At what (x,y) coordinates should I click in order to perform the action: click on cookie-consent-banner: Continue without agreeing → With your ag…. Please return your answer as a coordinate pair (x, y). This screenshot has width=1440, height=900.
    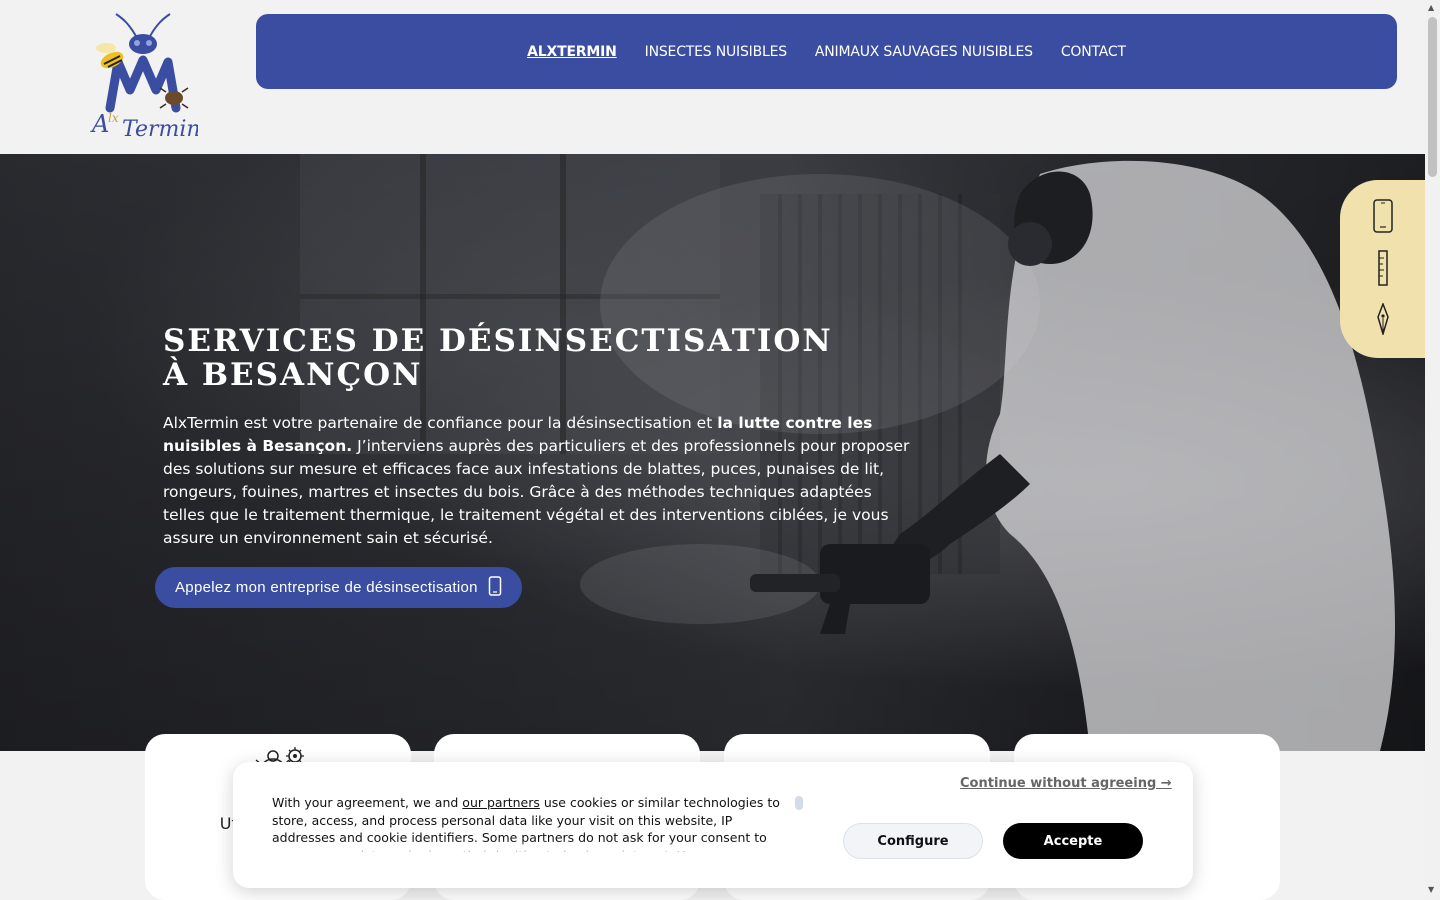
    Looking at the image, I should click on (713, 825).